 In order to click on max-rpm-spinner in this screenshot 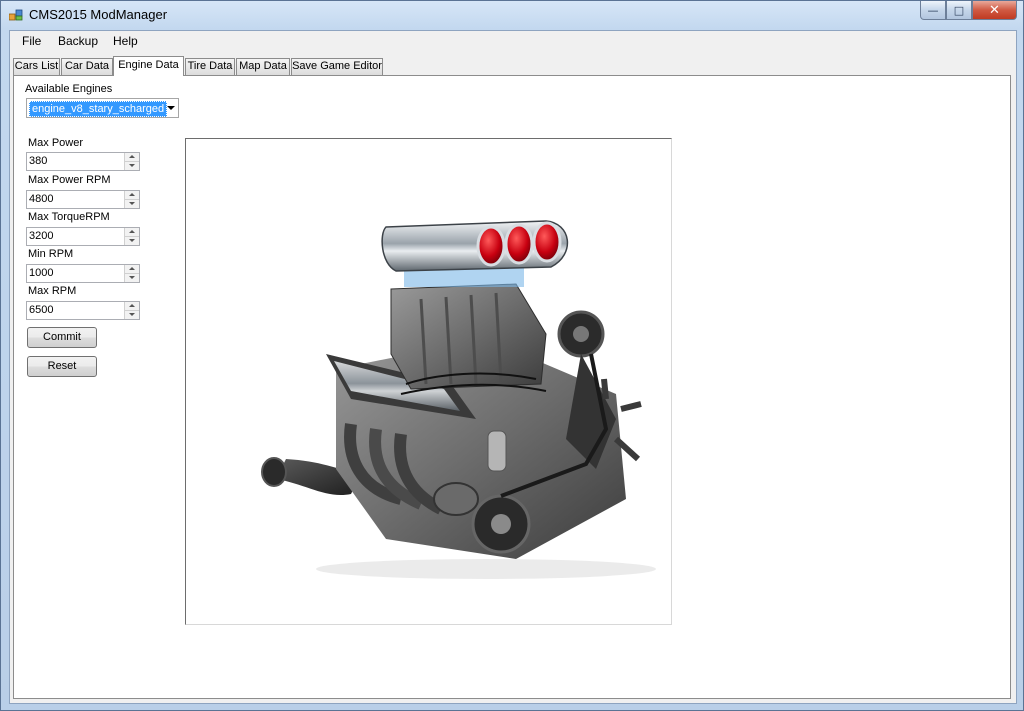, I will do `click(131, 310)`.